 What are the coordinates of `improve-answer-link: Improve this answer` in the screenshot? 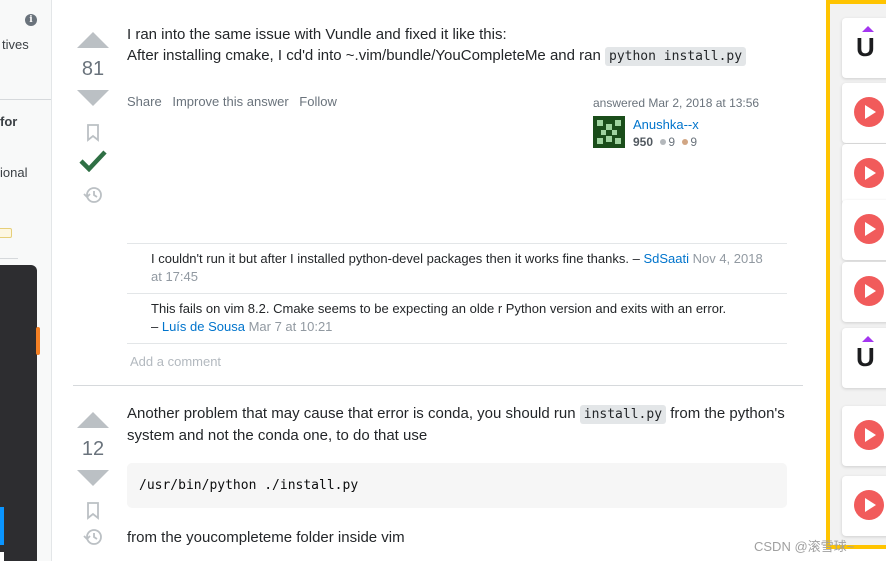 It's located at (230, 101).